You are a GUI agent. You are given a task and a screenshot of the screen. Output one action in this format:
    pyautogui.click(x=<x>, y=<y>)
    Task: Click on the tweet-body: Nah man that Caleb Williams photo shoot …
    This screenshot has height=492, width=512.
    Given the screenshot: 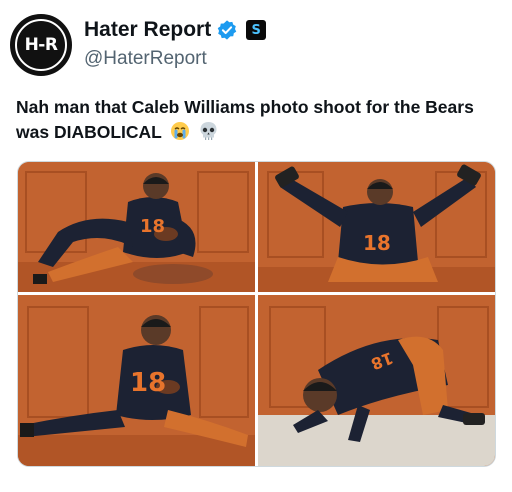 What is the action you would take?
    pyautogui.click(x=245, y=119)
    